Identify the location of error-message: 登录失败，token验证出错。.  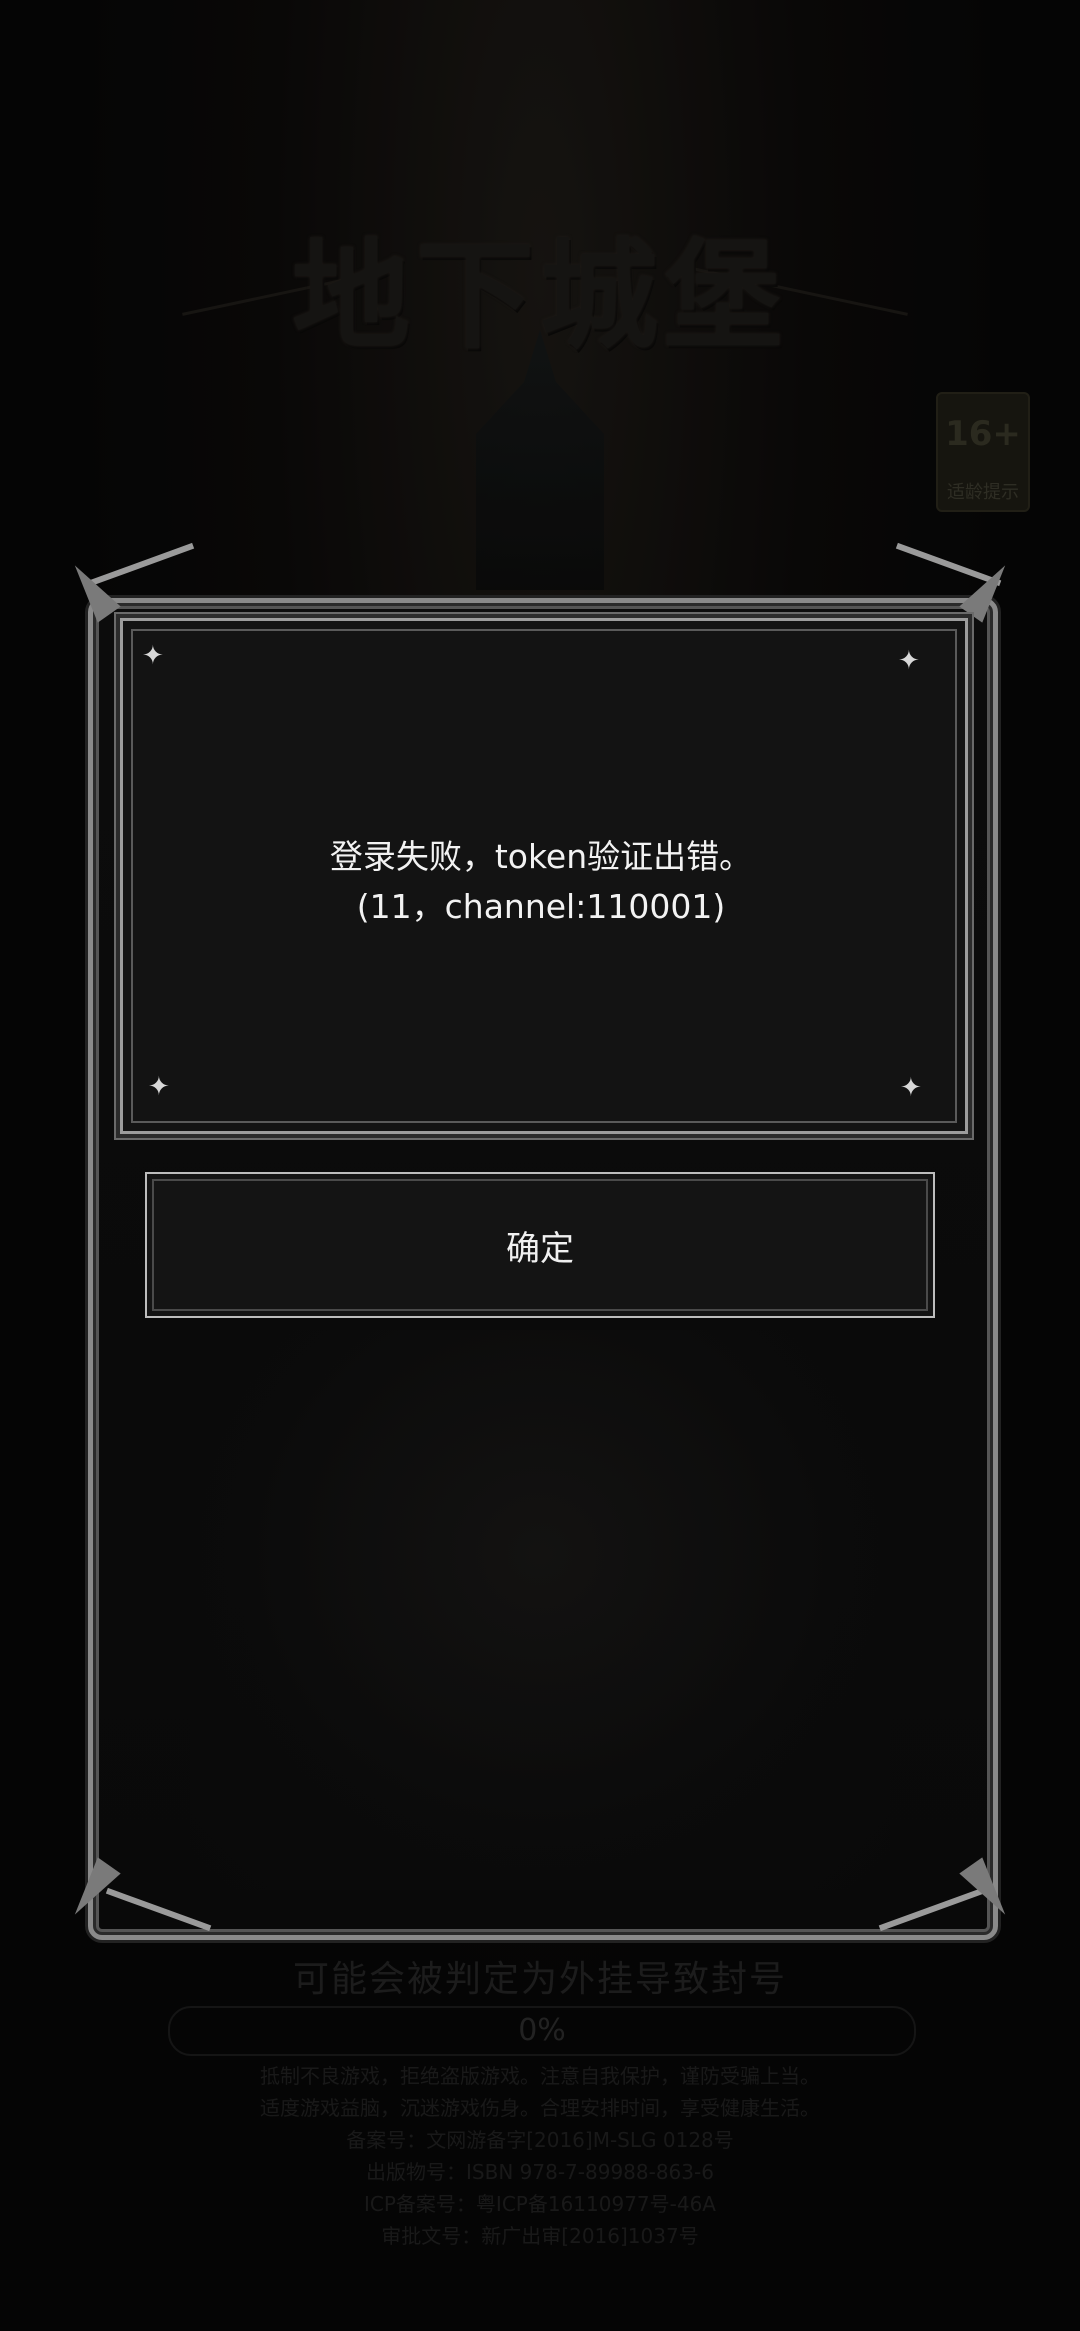
(541, 856).